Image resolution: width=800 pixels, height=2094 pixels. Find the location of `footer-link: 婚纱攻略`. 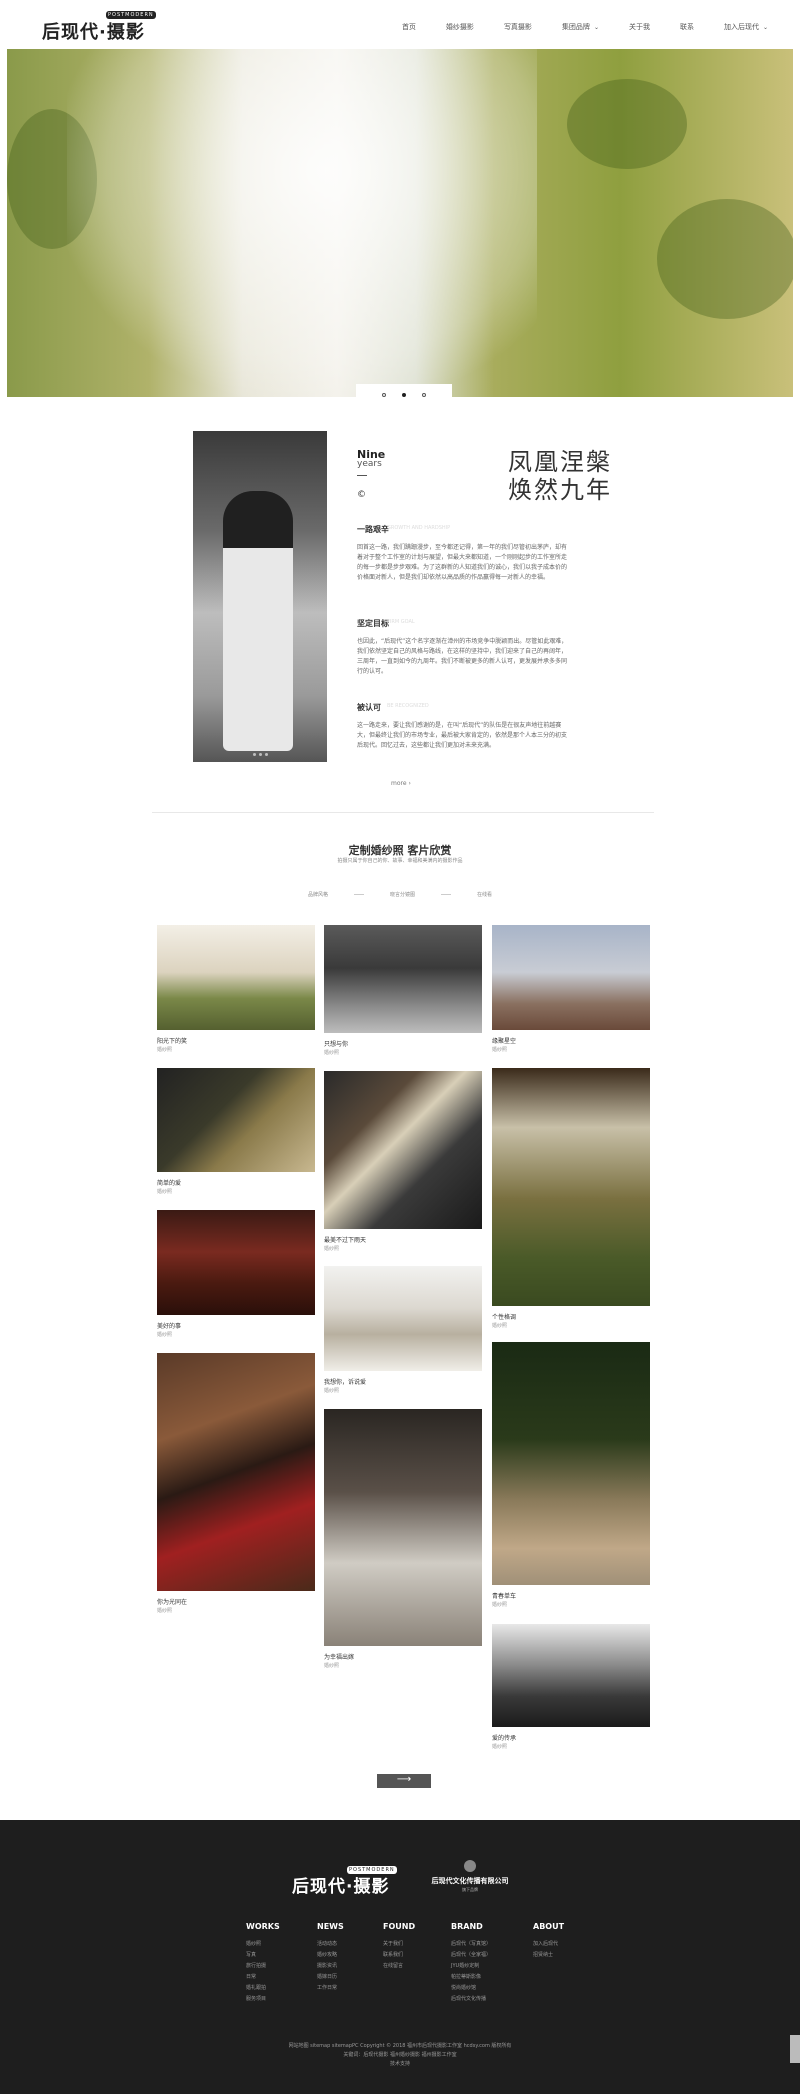

footer-link: 婚纱攻略 is located at coordinates (330, 1955).